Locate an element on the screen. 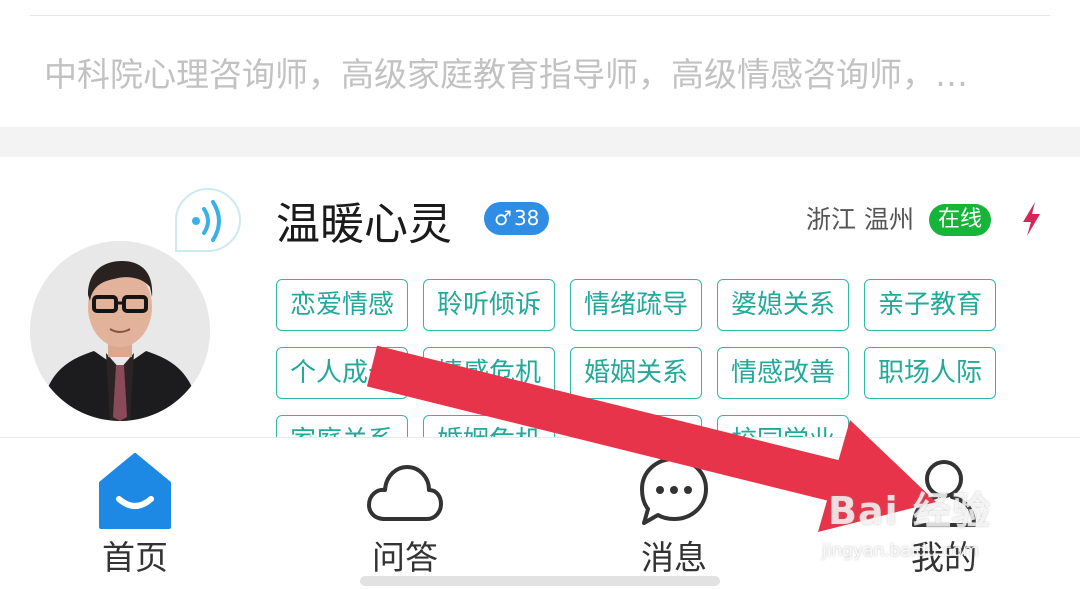 The width and height of the screenshot is (1080, 589). voice-intro-icon is located at coordinates (208, 220).